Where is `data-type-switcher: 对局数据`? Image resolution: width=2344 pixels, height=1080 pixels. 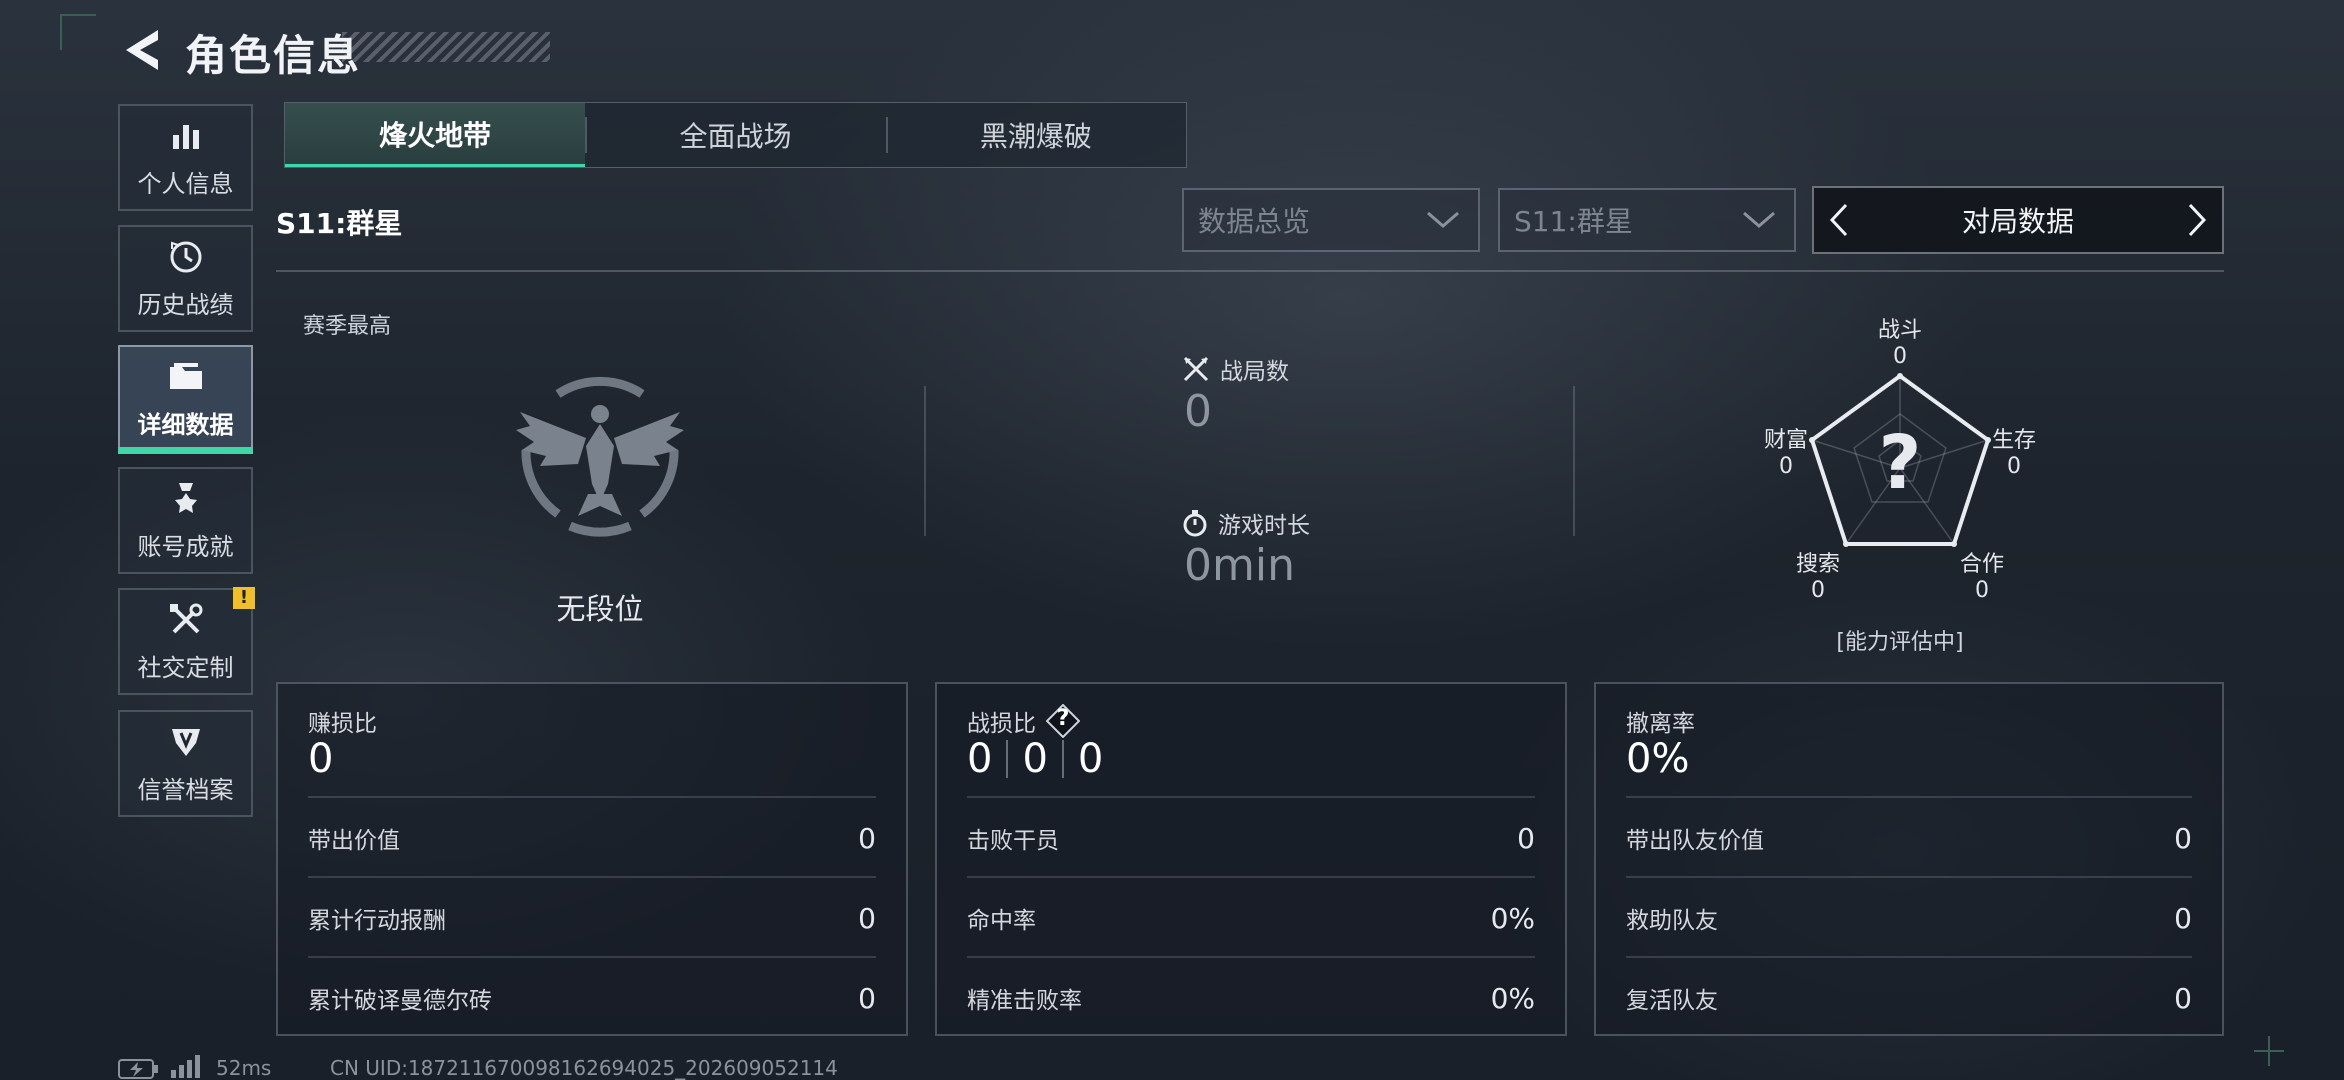 data-type-switcher: 对局数据 is located at coordinates (2018, 220).